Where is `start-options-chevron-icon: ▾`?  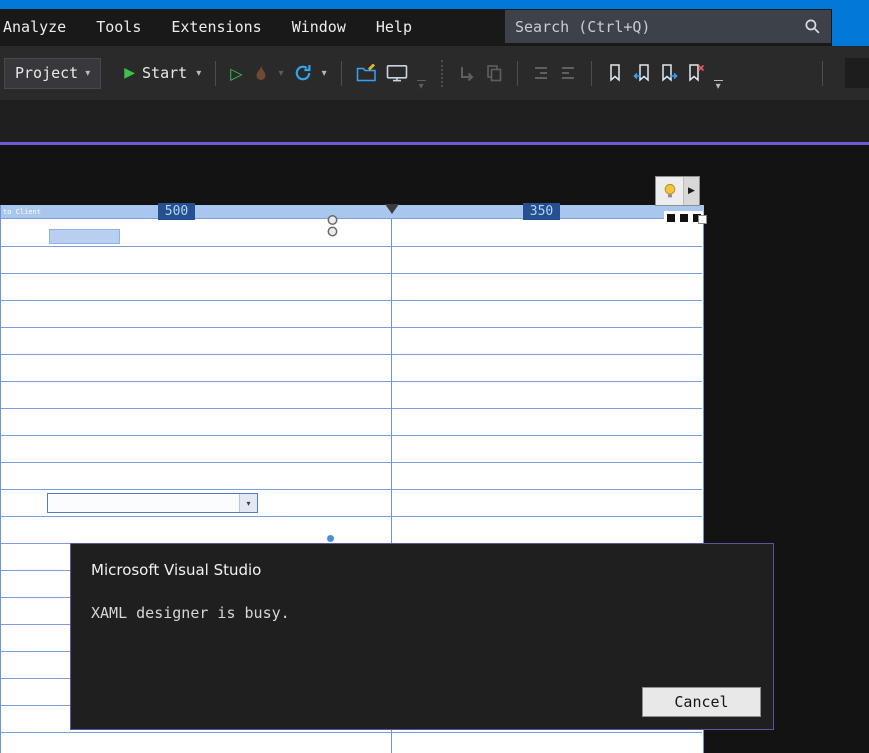
start-options-chevron-icon: ▾ is located at coordinates (198, 73).